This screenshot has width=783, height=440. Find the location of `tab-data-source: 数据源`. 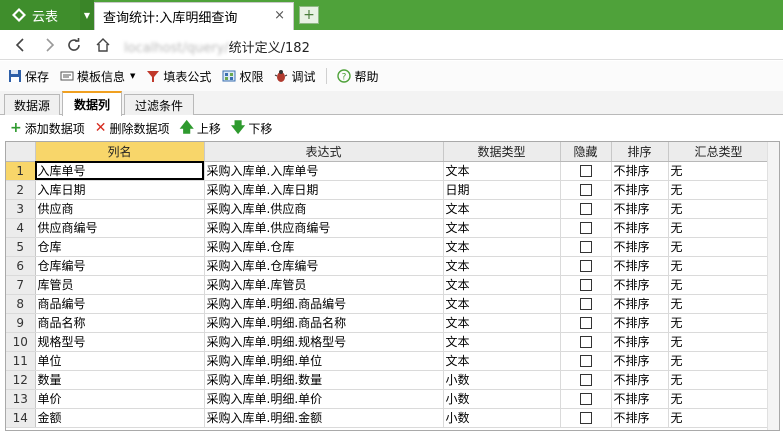

tab-data-source: 数据源 is located at coordinates (32, 104).